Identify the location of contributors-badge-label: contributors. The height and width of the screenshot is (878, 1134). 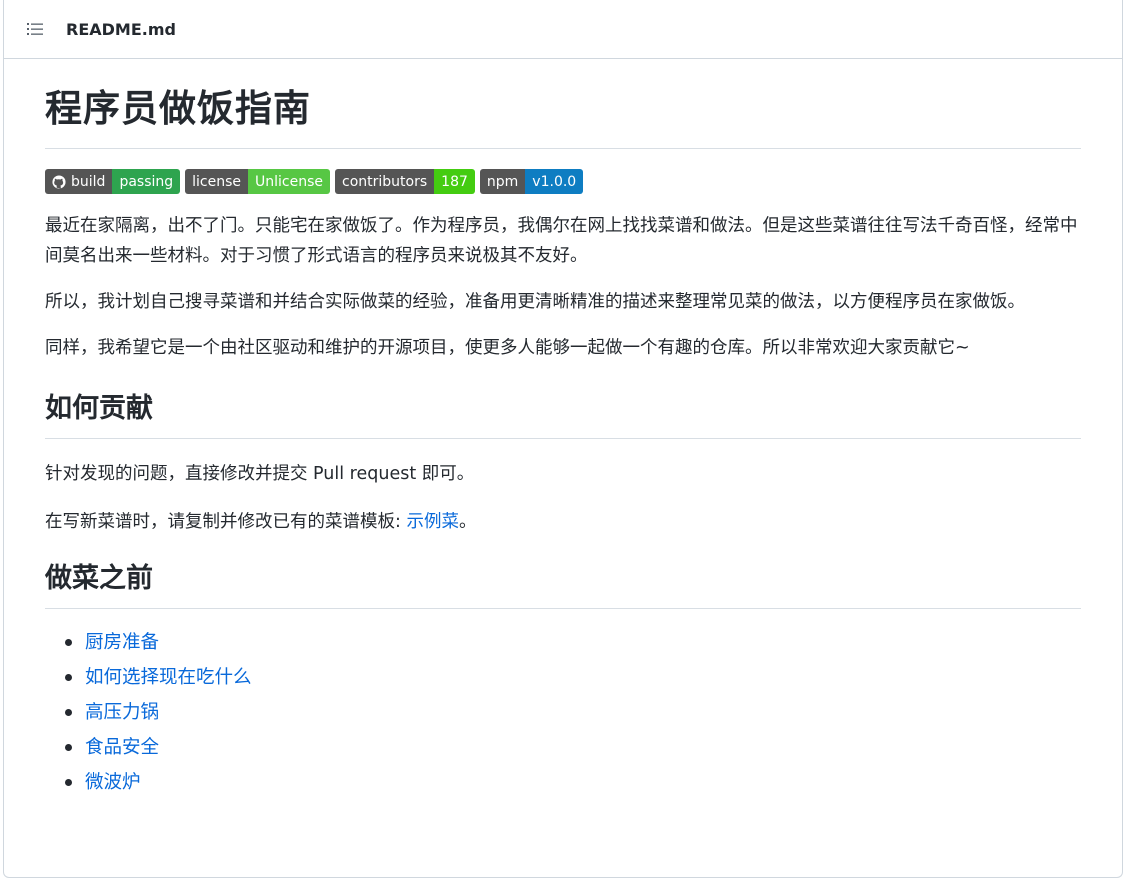
(385, 181).